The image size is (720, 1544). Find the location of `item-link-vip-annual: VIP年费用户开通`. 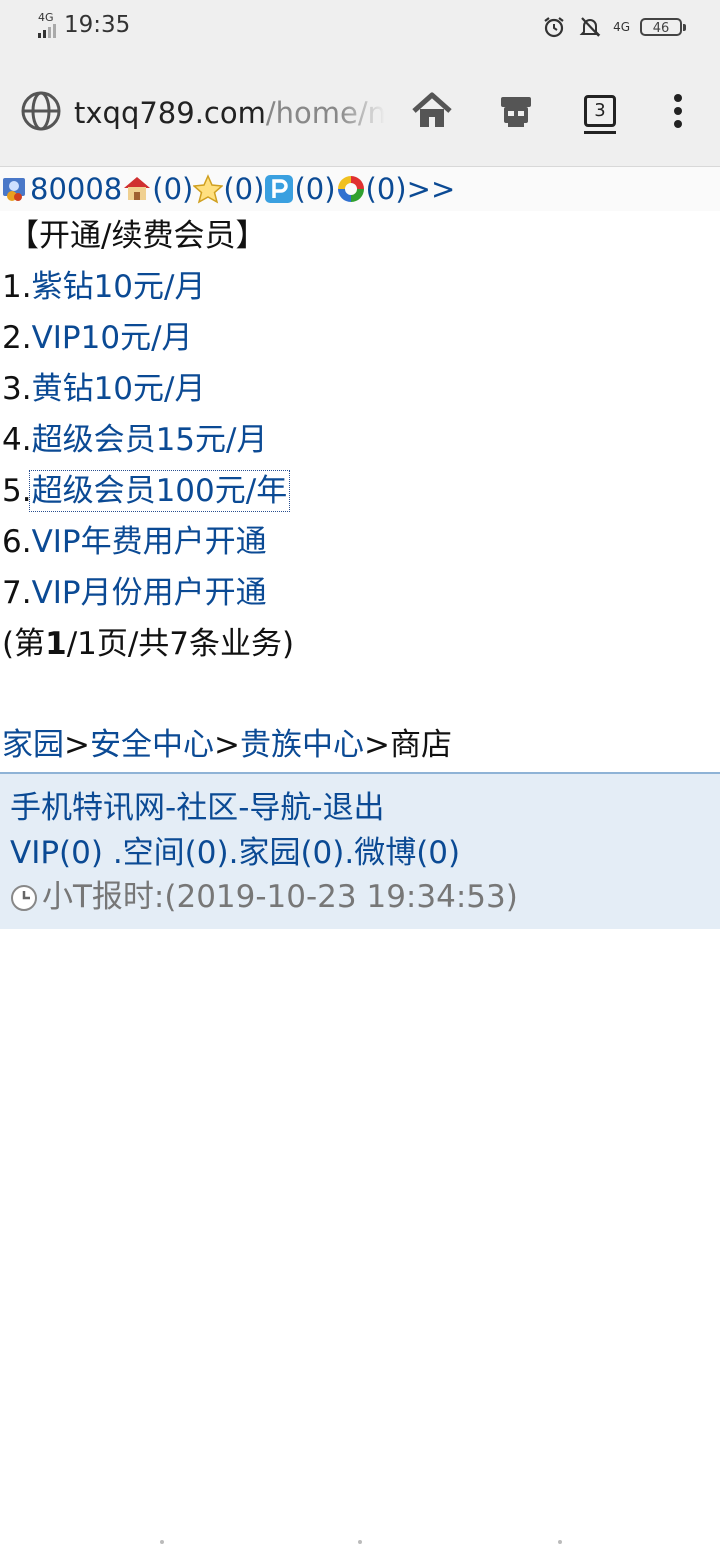

item-link-vip-annual: VIP年费用户开通 is located at coordinates (149, 542).